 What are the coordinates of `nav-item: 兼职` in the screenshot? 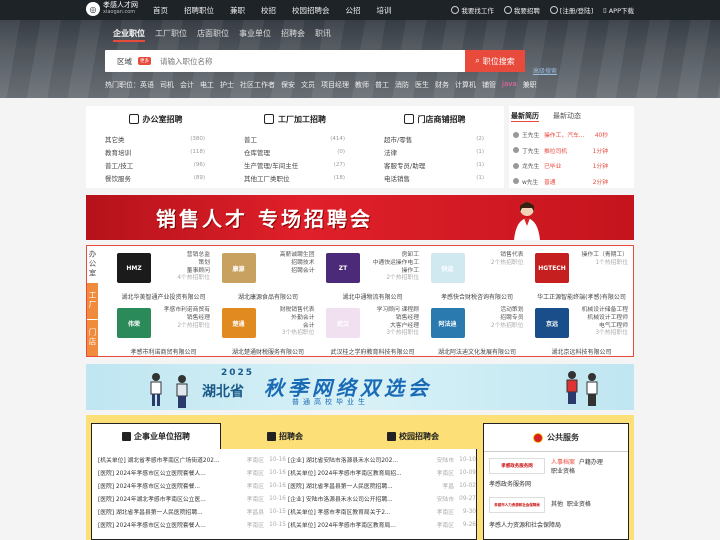 It's located at (237, 10).